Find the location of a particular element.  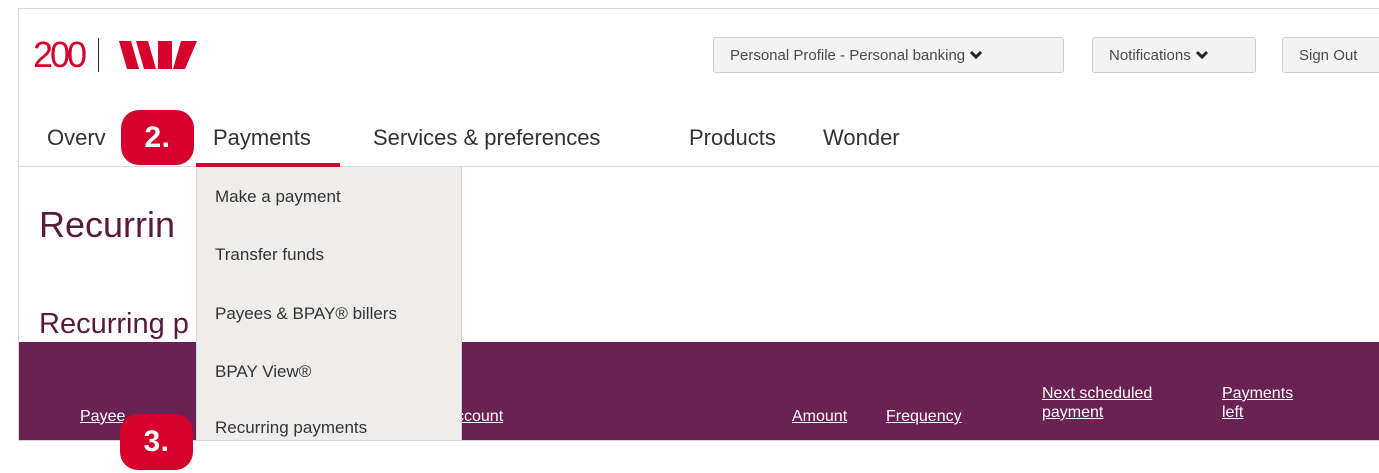

section-title: Recurring p is located at coordinates (114, 324).